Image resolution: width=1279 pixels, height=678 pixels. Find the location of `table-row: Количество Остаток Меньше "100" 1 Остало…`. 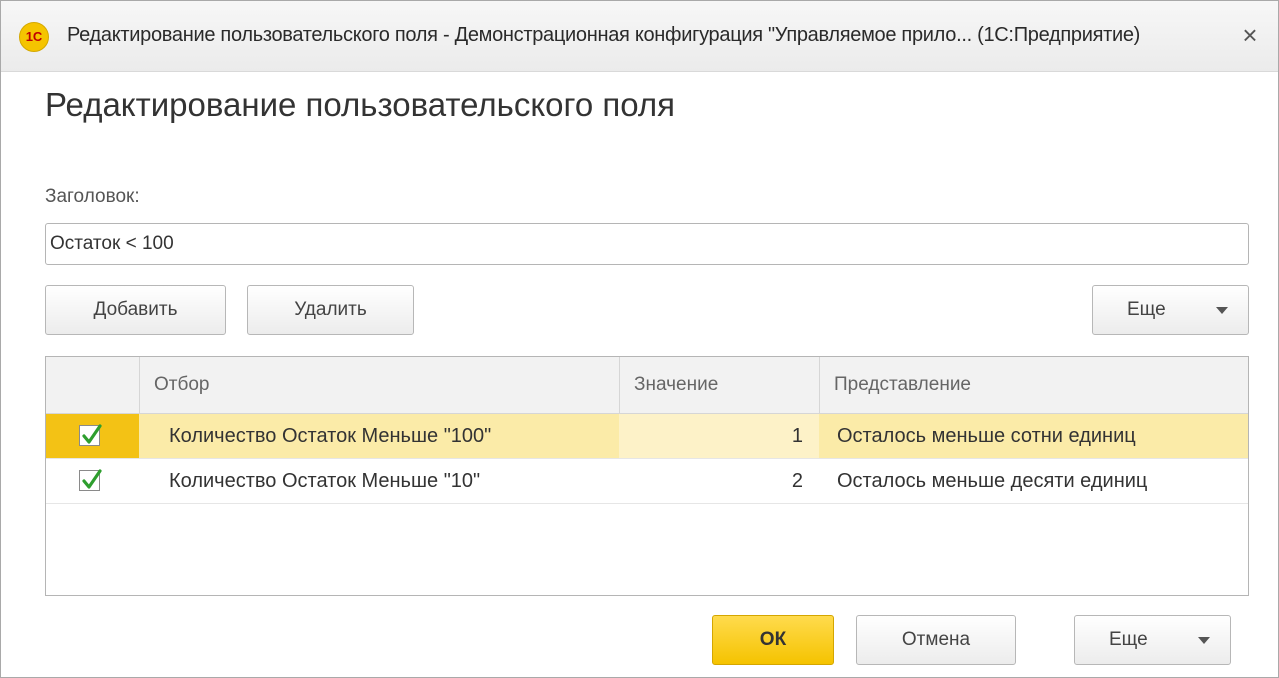

table-row: Количество Остаток Меньше "100" 1 Остало… is located at coordinates (647, 436).